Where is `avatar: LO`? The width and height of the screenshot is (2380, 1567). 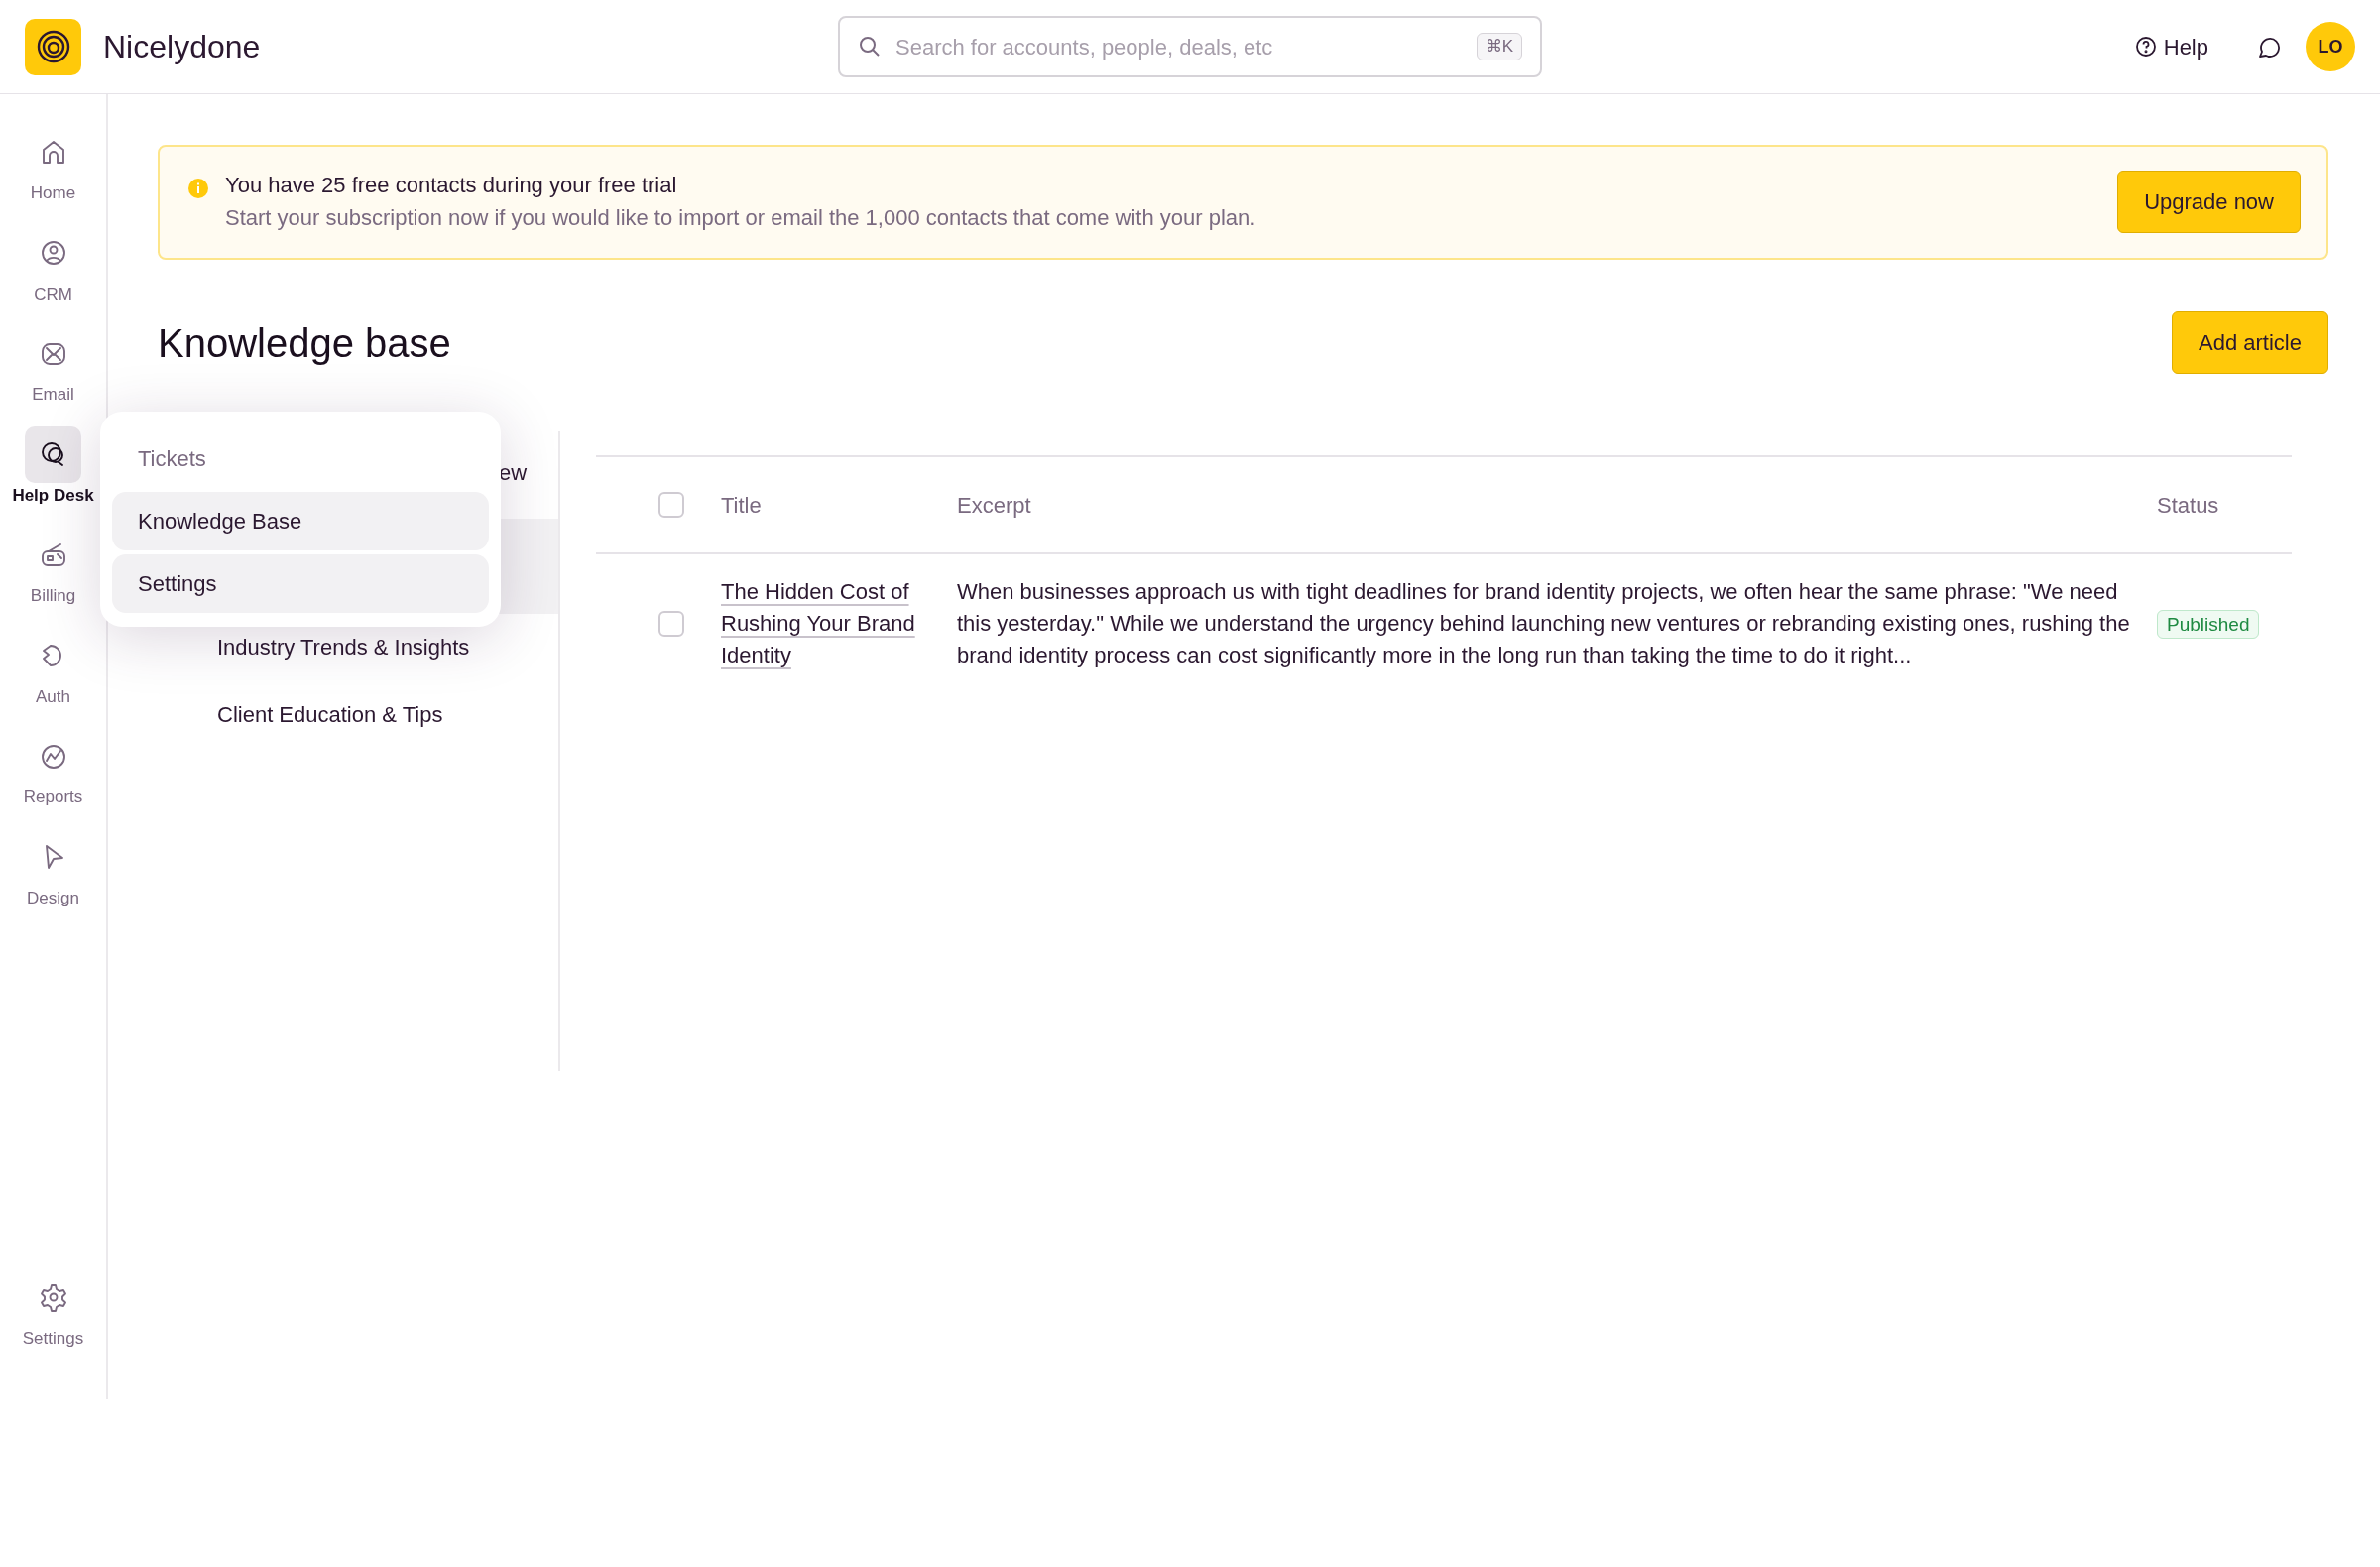
avatar: LO is located at coordinates (2330, 47).